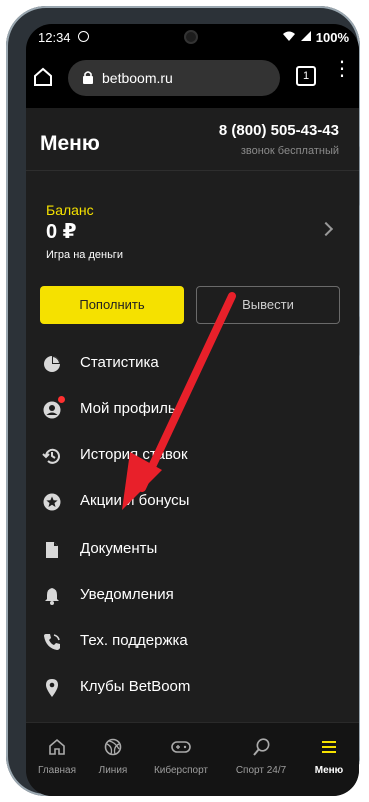 This screenshot has height=802, width=369. I want to click on balance-label: Баланс, so click(70, 210).